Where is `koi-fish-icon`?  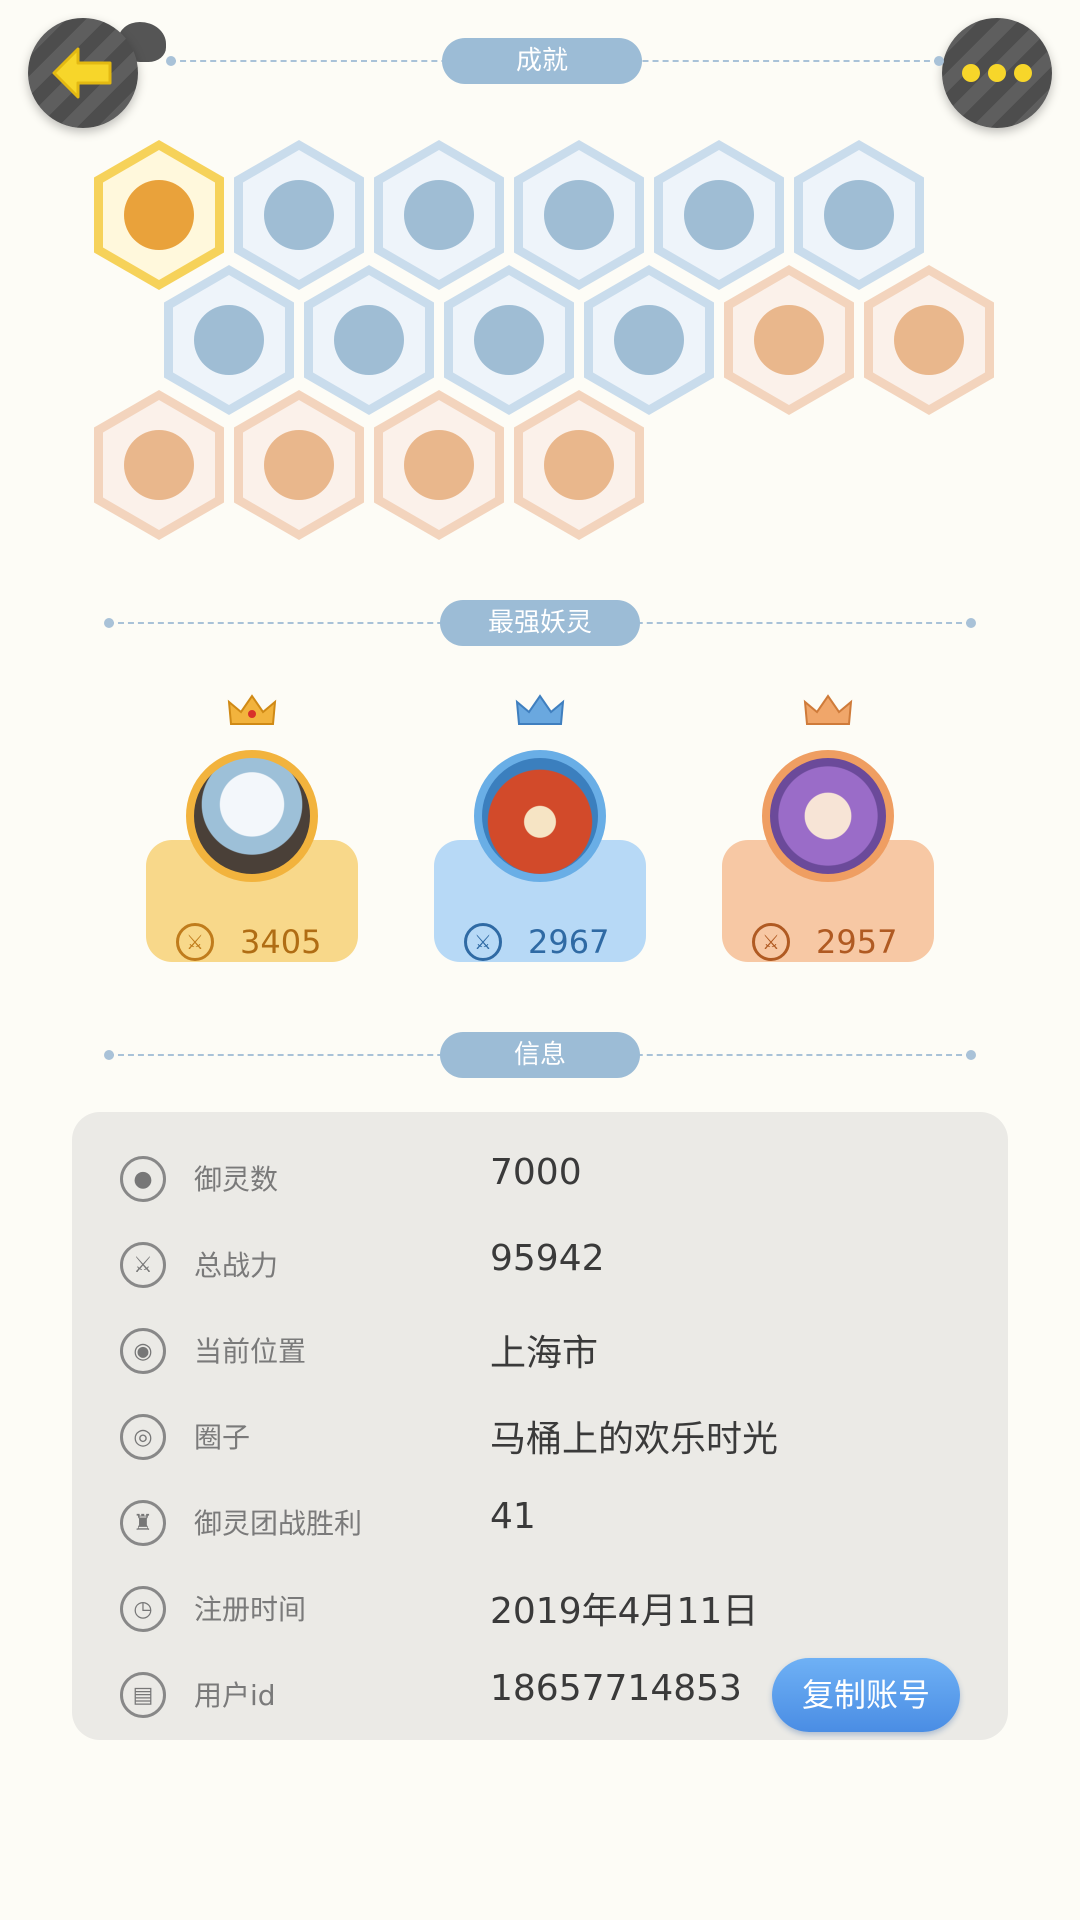
koi-fish-icon is located at coordinates (159, 465).